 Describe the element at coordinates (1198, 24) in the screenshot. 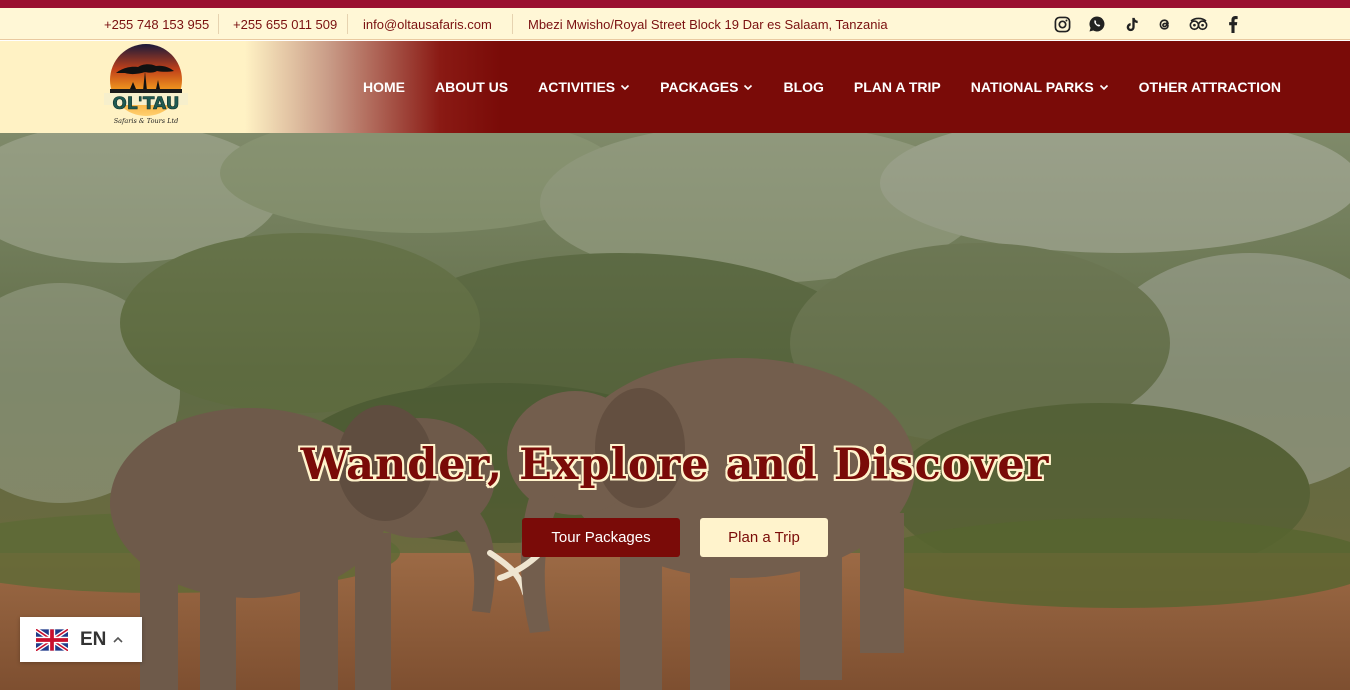

I see `tripadvisor-icon` at that location.